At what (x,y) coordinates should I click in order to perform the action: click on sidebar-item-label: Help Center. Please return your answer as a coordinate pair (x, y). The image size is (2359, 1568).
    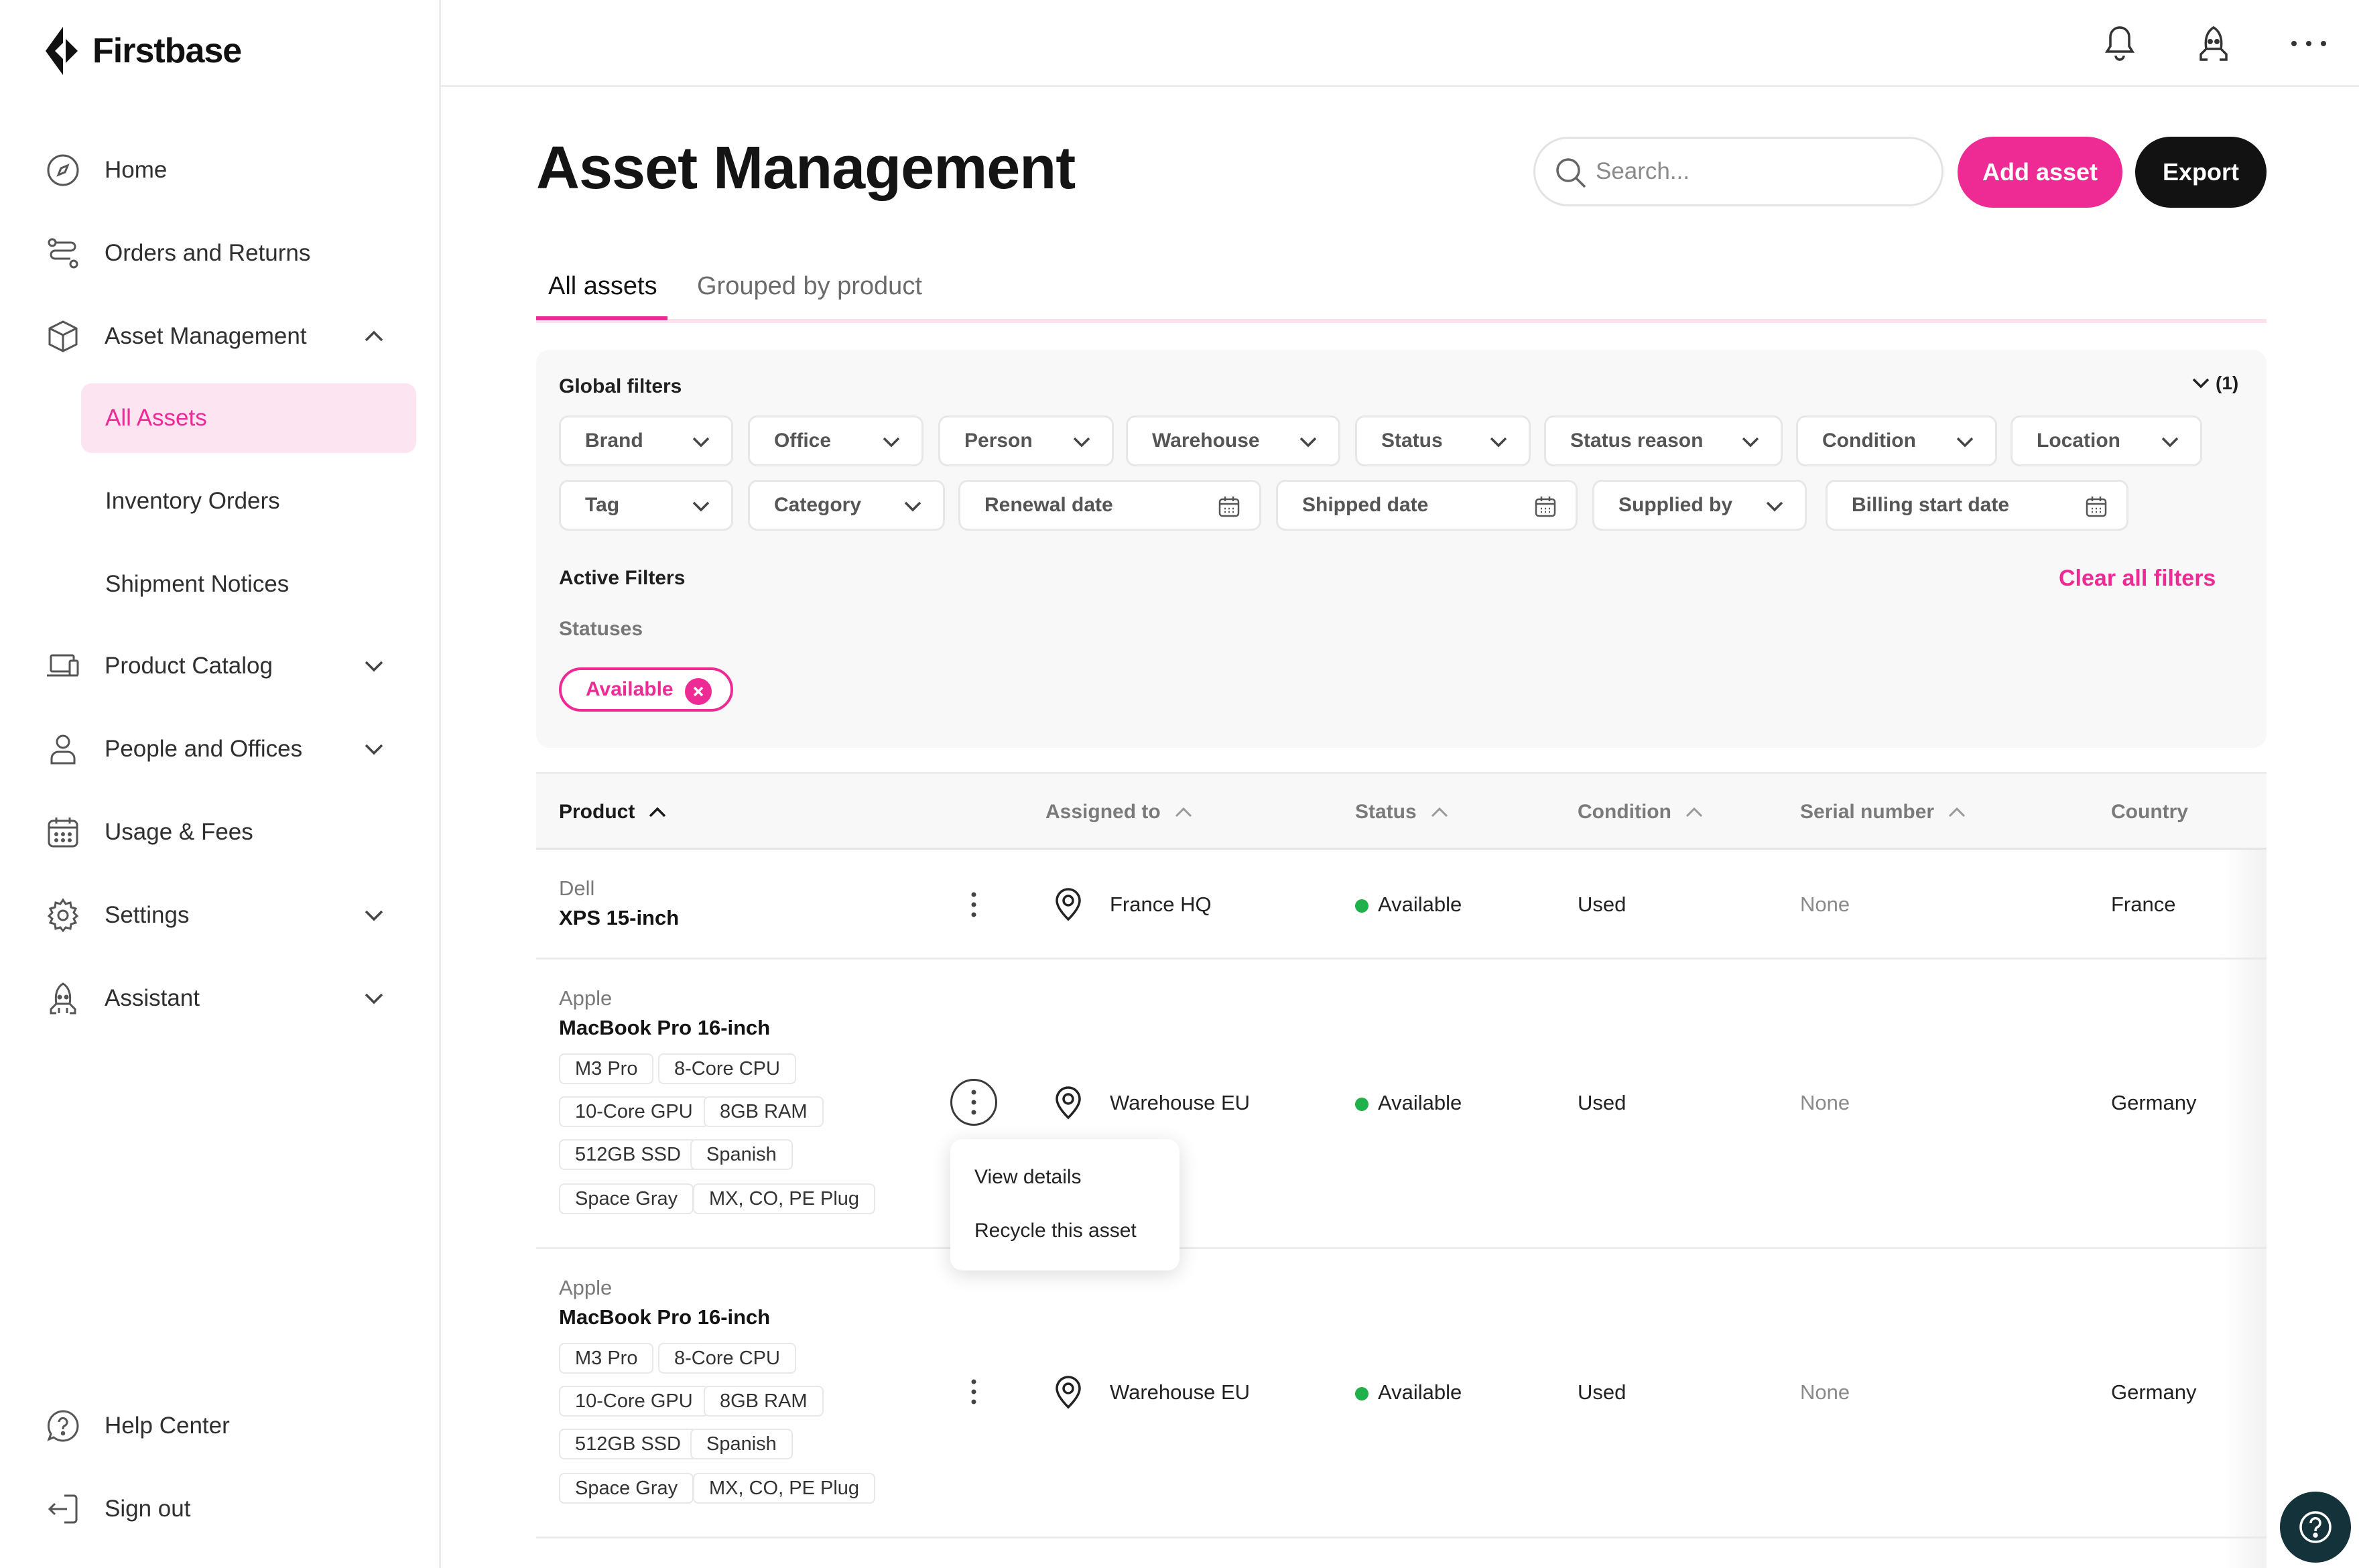
    Looking at the image, I should click on (167, 1426).